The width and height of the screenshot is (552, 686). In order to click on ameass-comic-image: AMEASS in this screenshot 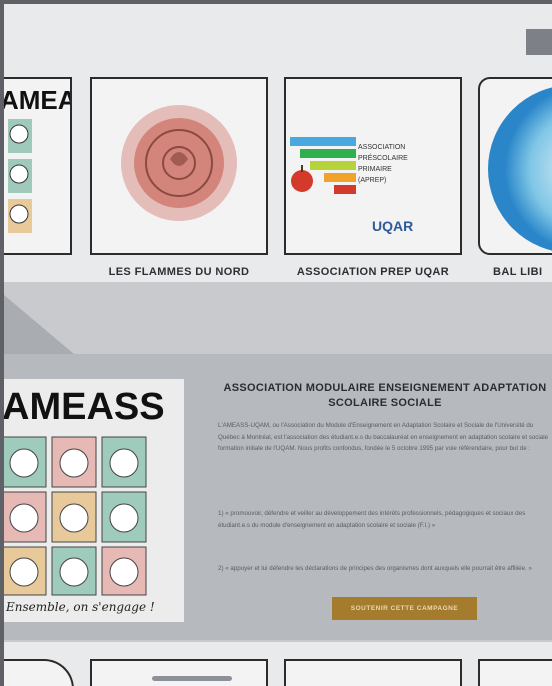, I will do `click(38, 159)`.